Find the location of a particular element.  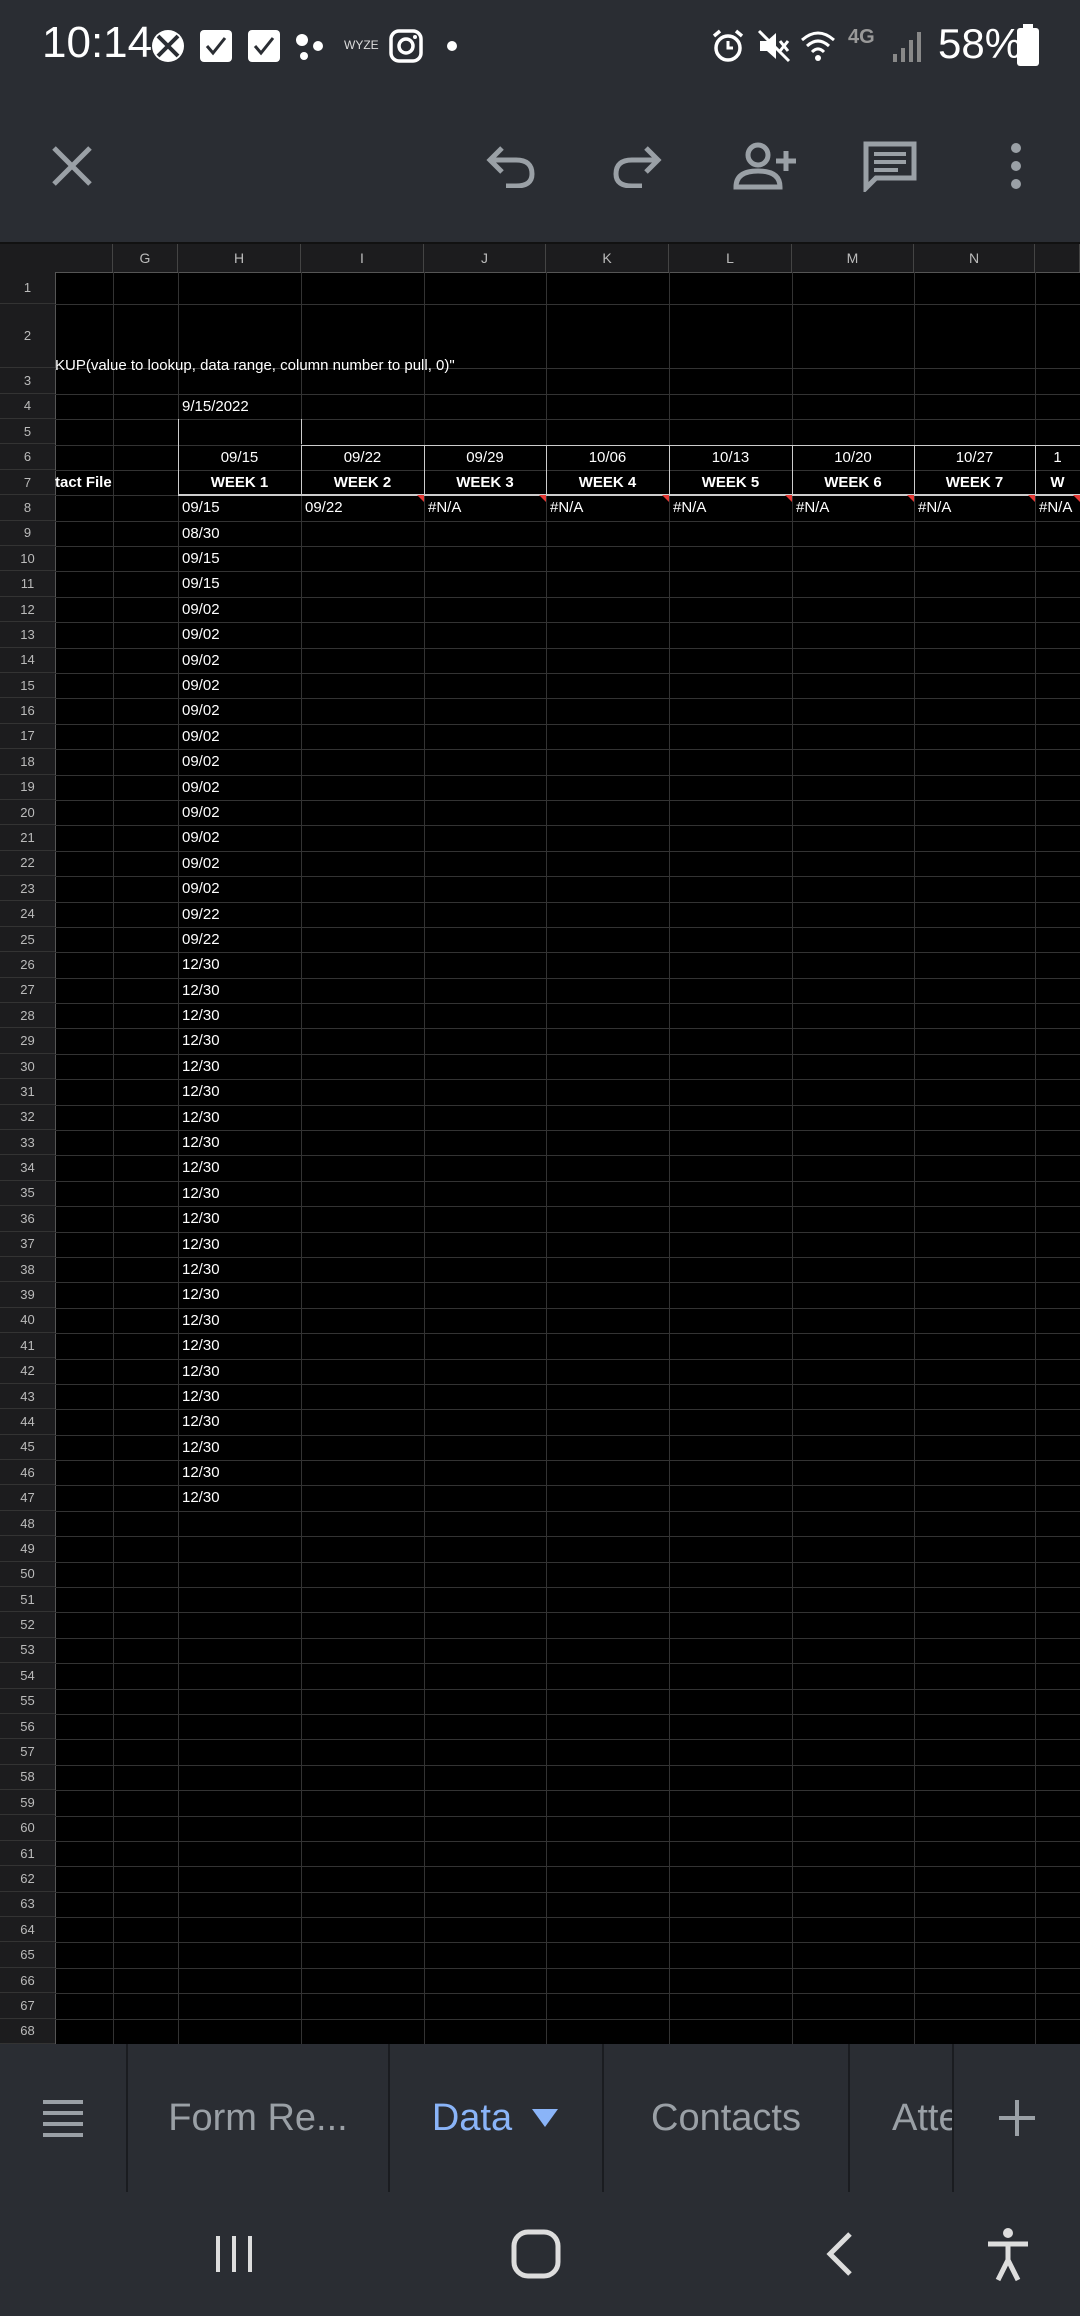

row-header: 33 is located at coordinates (27, 1143).